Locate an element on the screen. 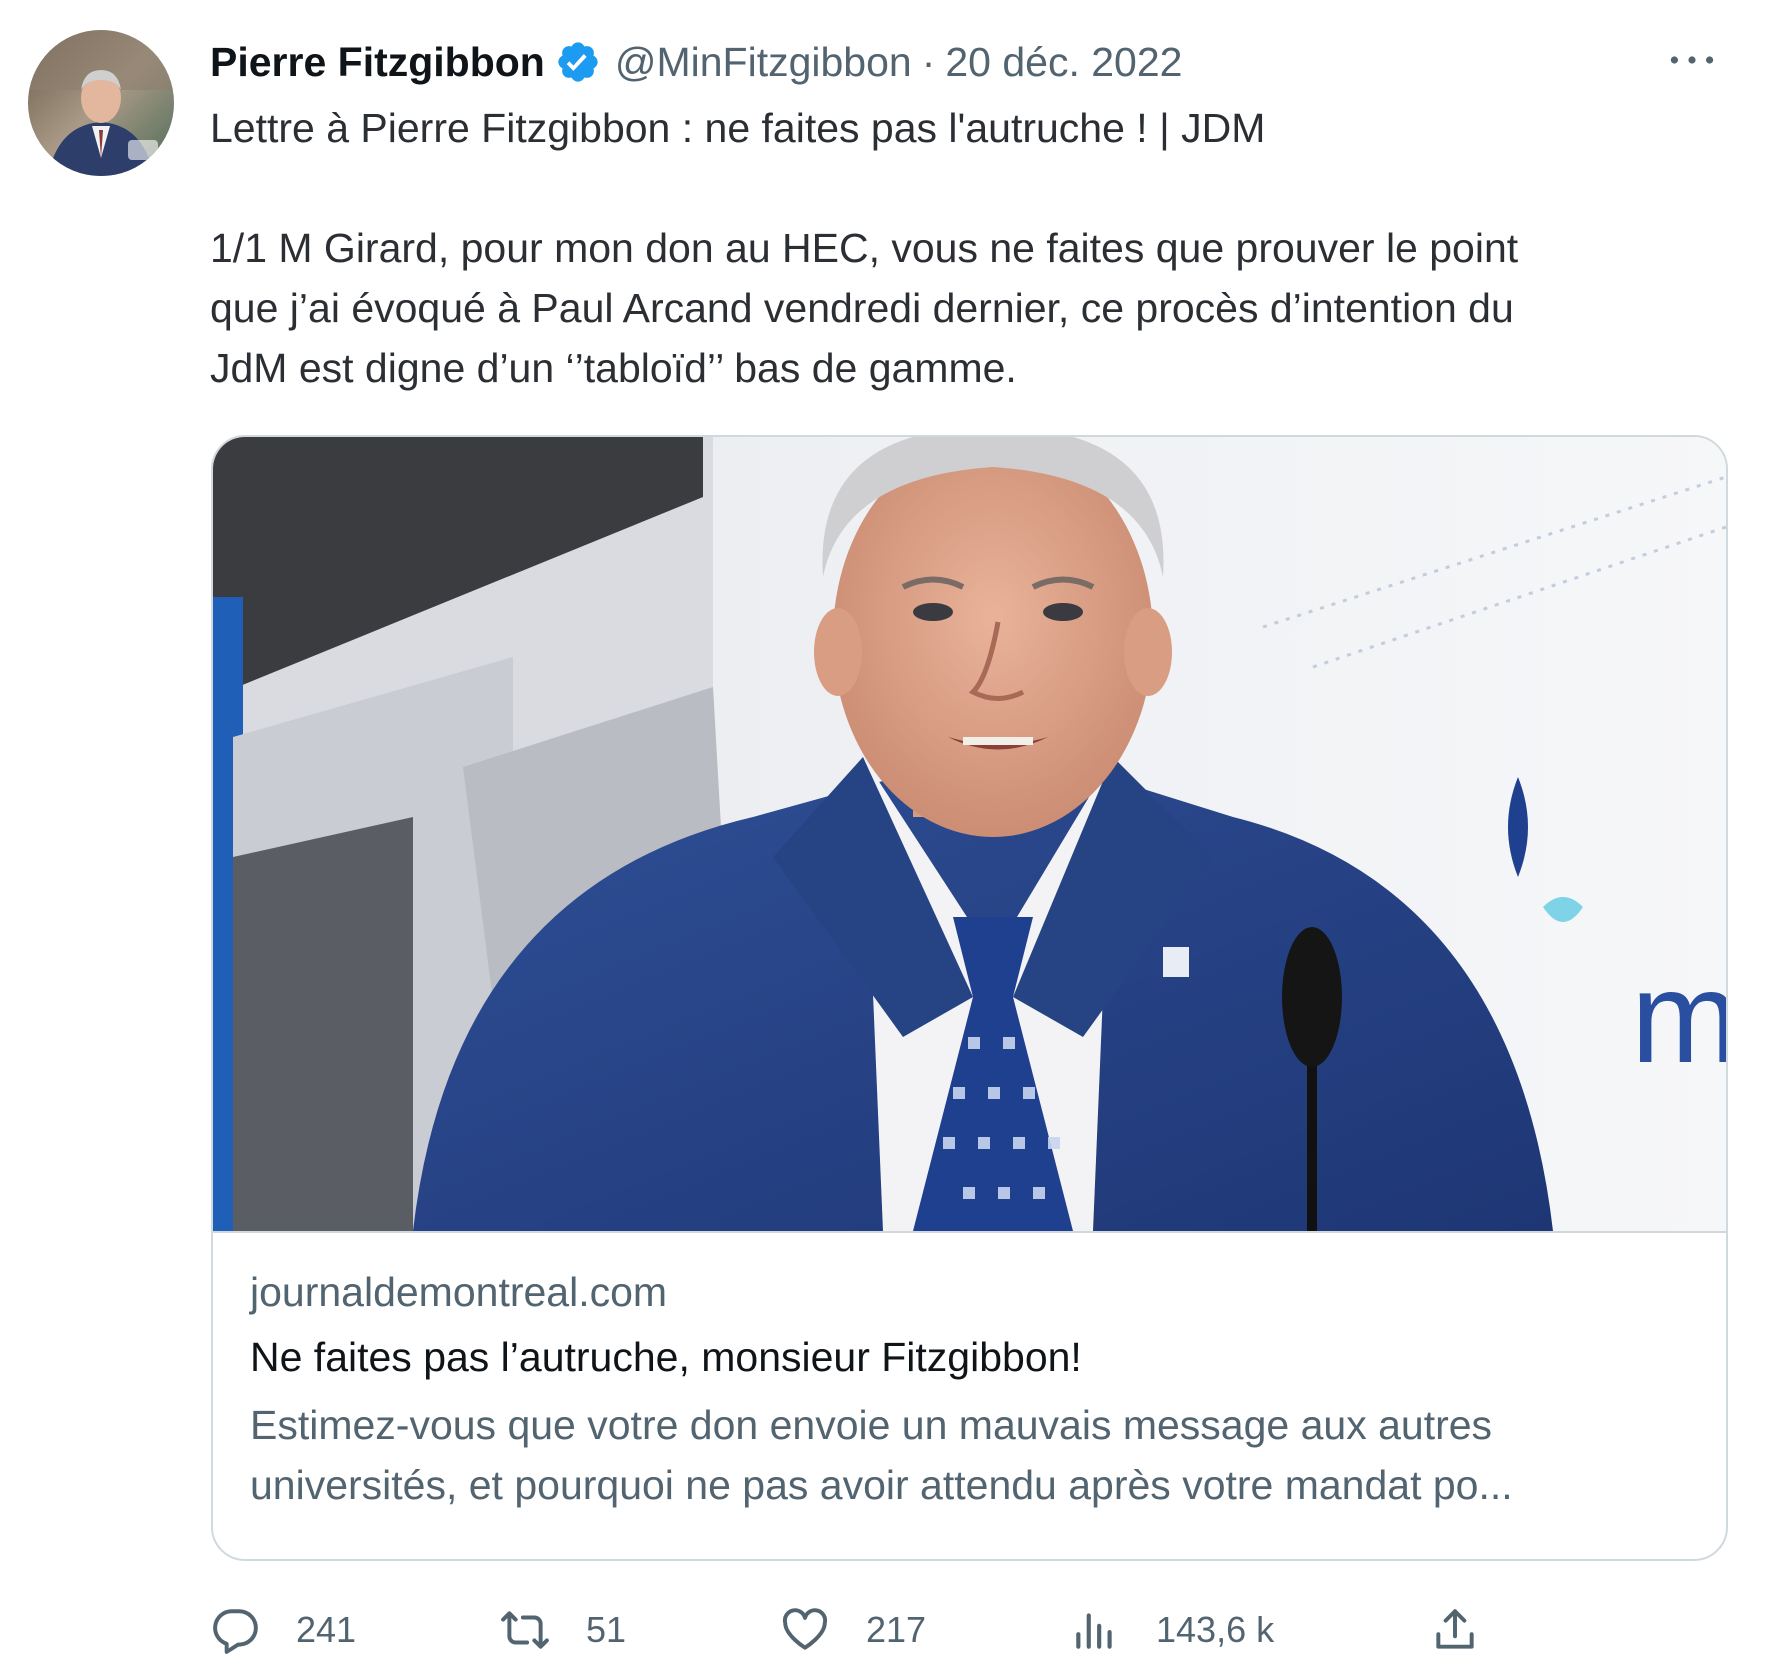 The image size is (1766, 1677). verified-badge-icon is located at coordinates (578, 62).